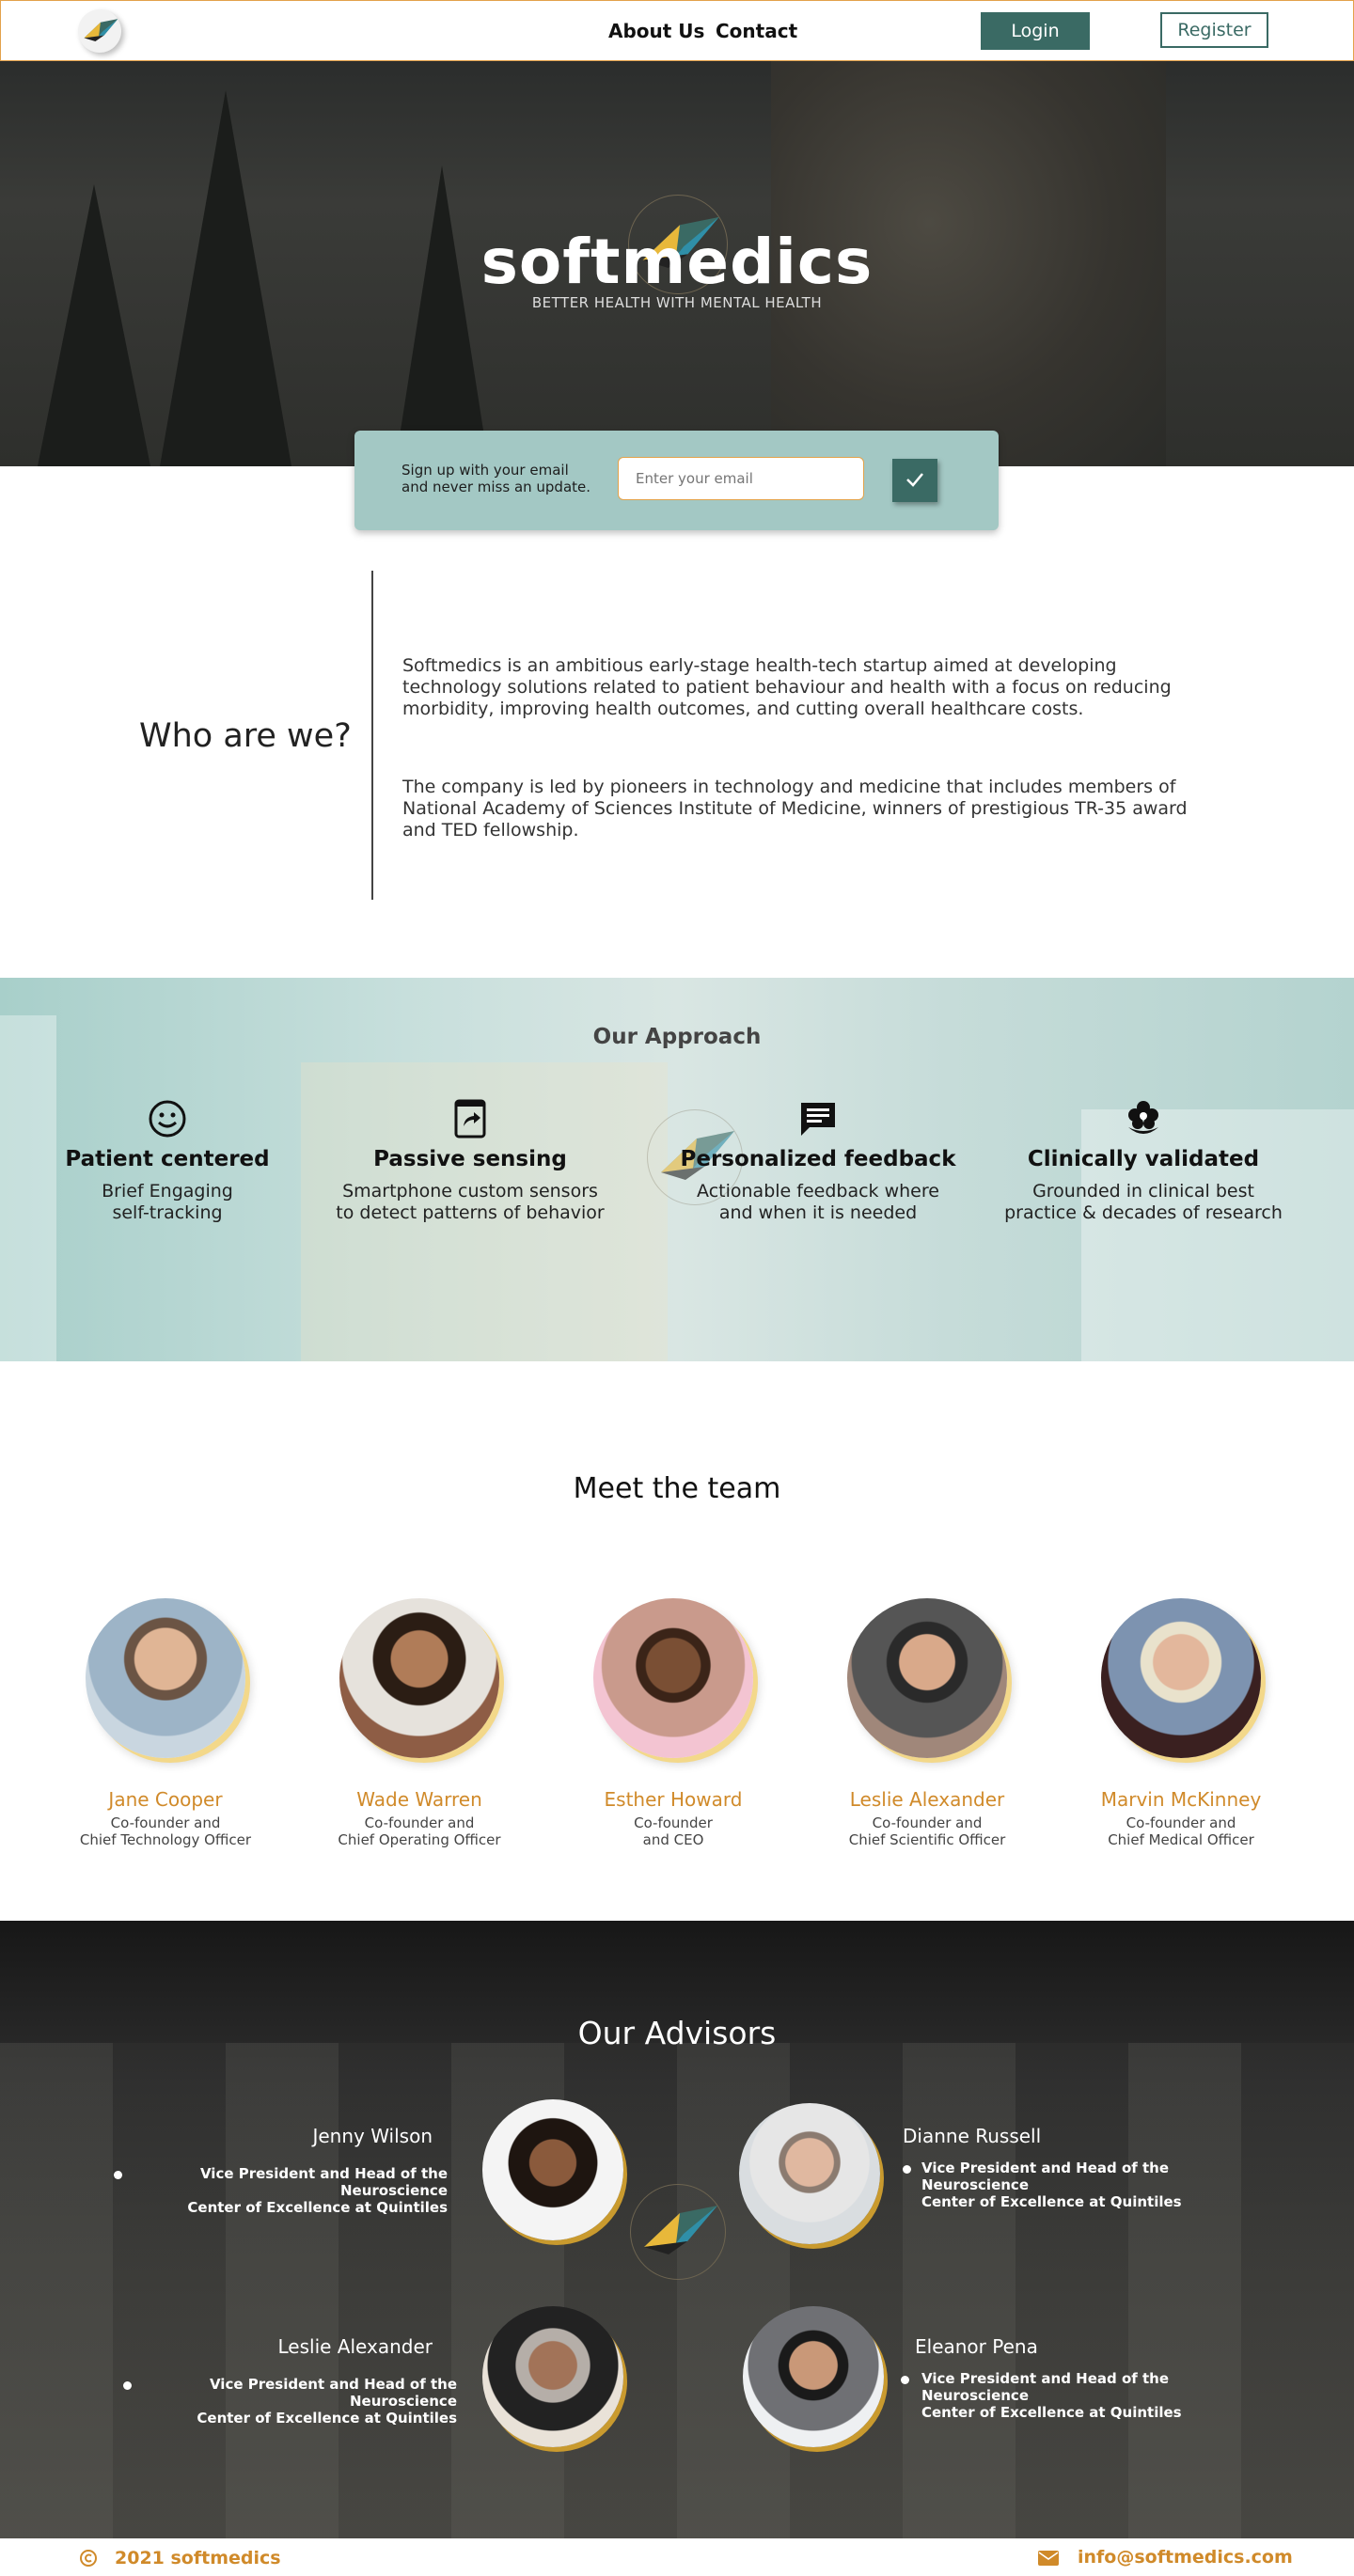 This screenshot has width=1354, height=2576. What do you see at coordinates (677, 2033) in the screenshot?
I see `advisors-title: Our Advisors` at bounding box center [677, 2033].